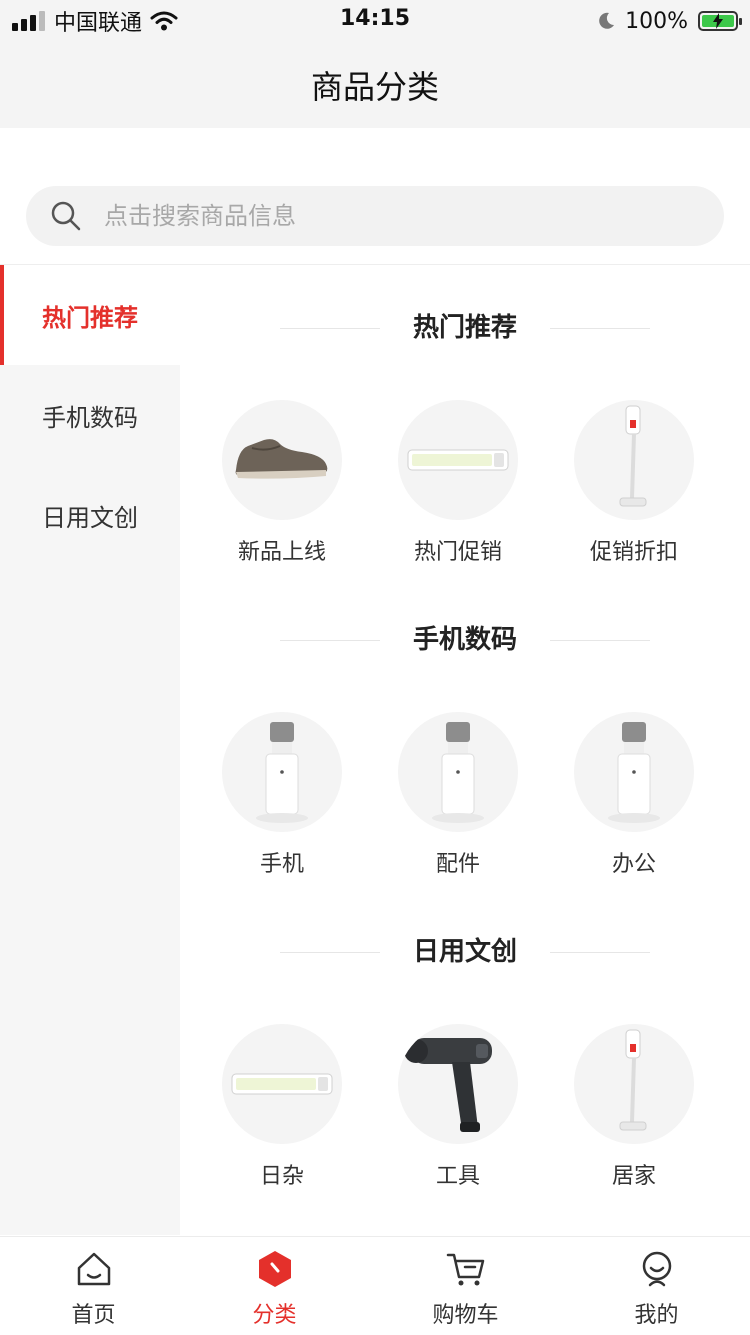 The width and height of the screenshot is (750, 1335). Describe the element at coordinates (281, 552) in the screenshot. I see `item-label: 新品上线` at that location.